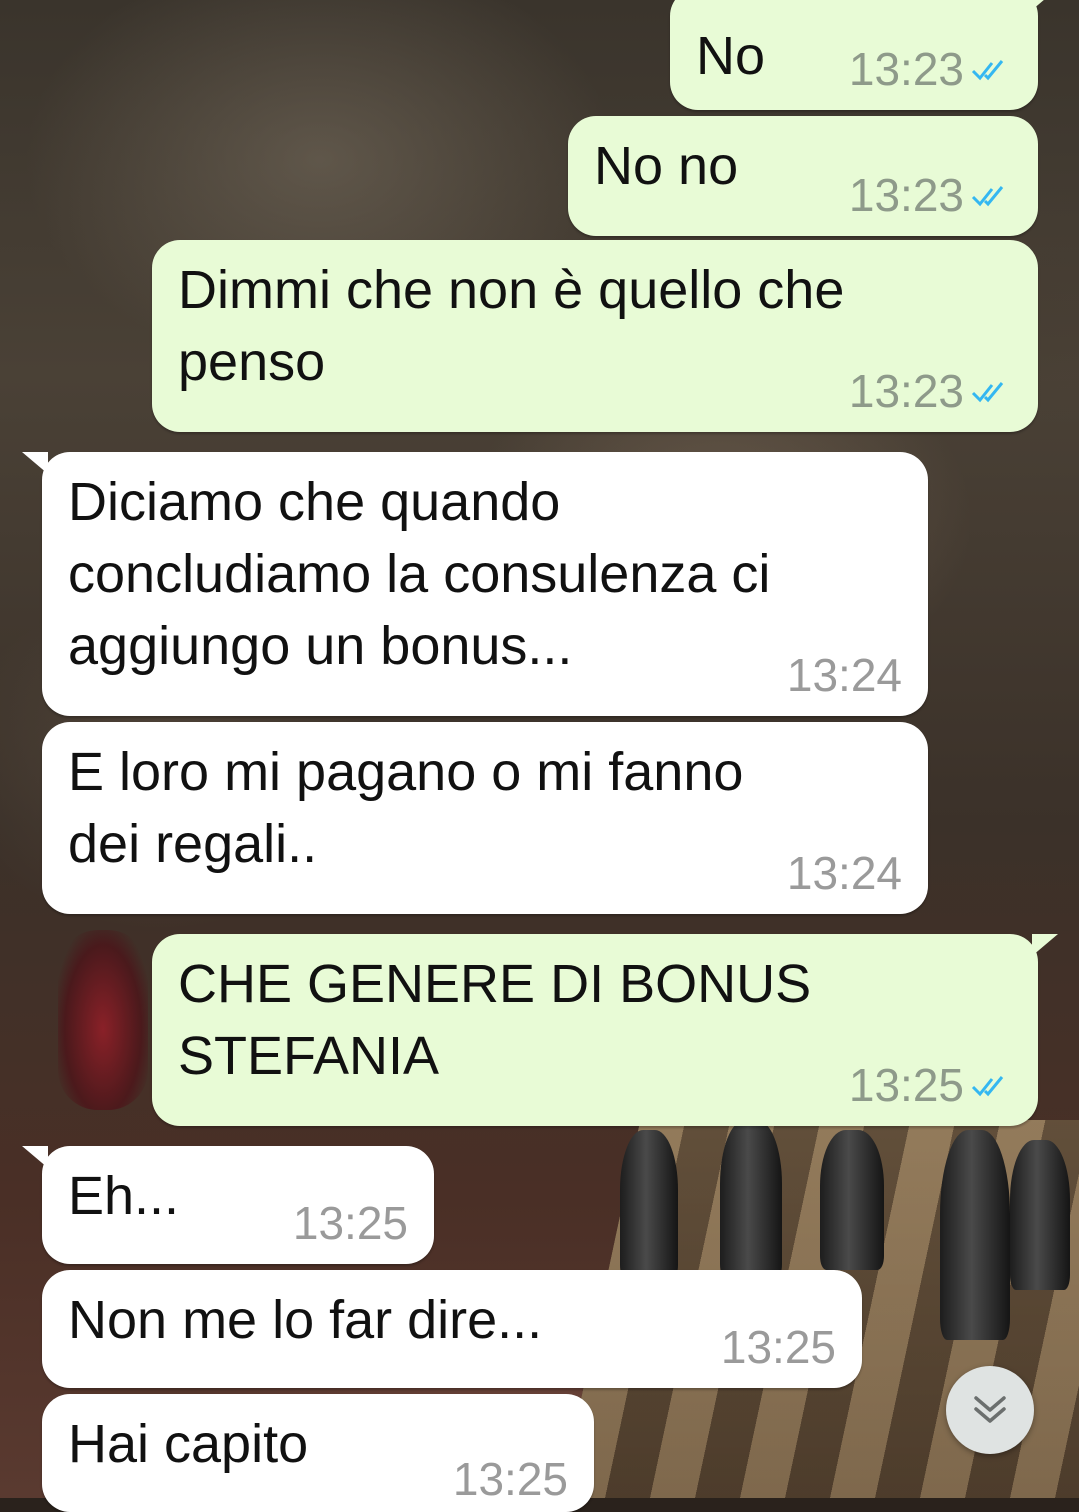 The width and height of the screenshot is (1079, 1512). What do you see at coordinates (605, 1030) in the screenshot?
I see `message-bubble-outgoing: CHE GENERE DI BONUS STEFANIA 13:25` at bounding box center [605, 1030].